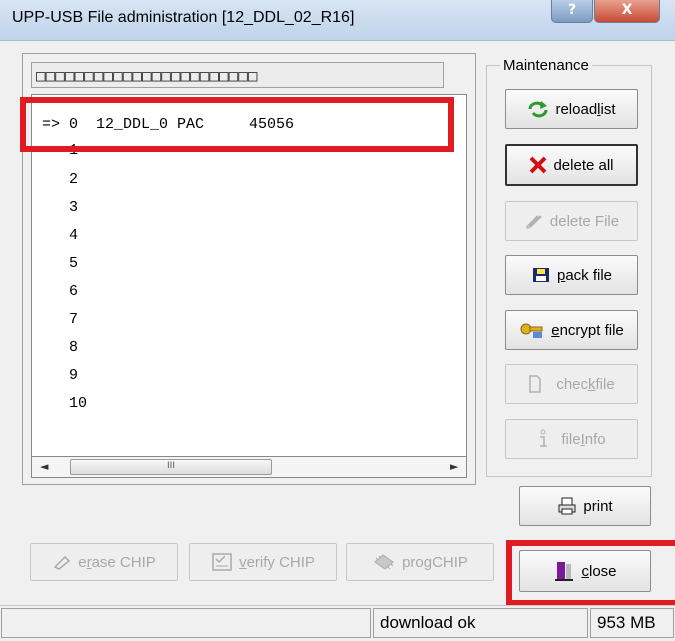  What do you see at coordinates (567, 506) in the screenshot?
I see `printer-icon` at bounding box center [567, 506].